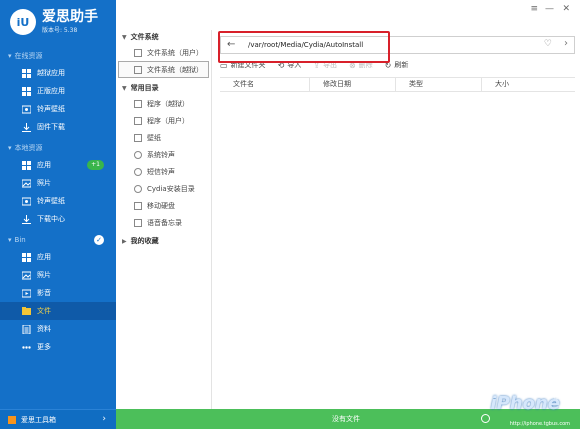  Describe the element at coordinates (163, 171) in the screenshot. I see `tree-item-common: 短信铃声` at that location.